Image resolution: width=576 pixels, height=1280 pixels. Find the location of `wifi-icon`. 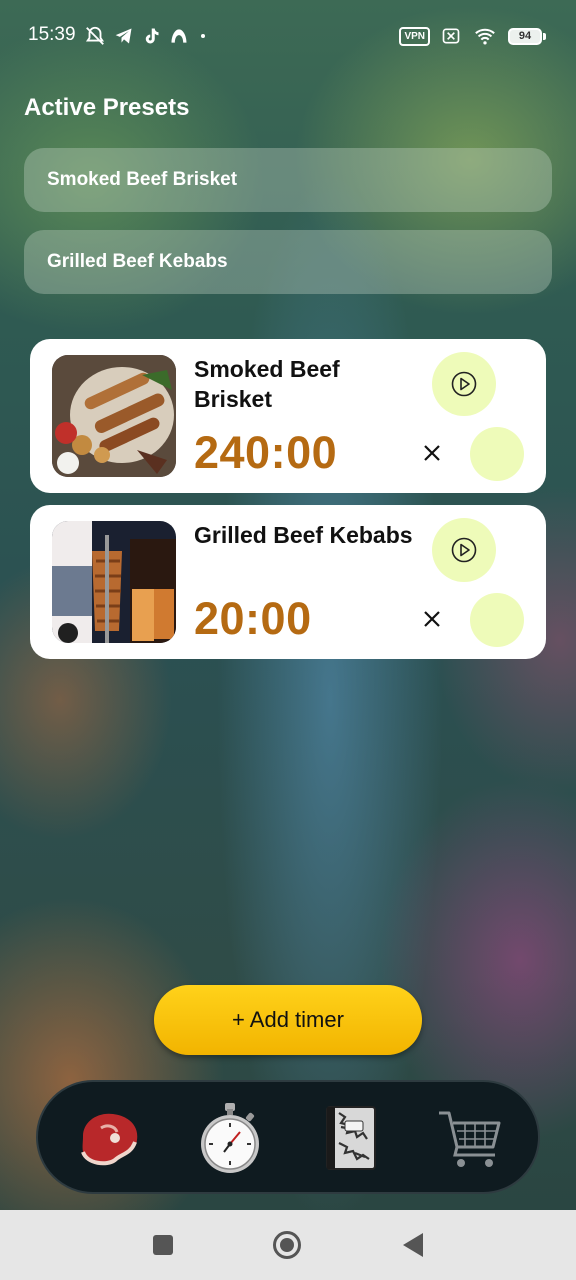

wifi-icon is located at coordinates (485, 36).